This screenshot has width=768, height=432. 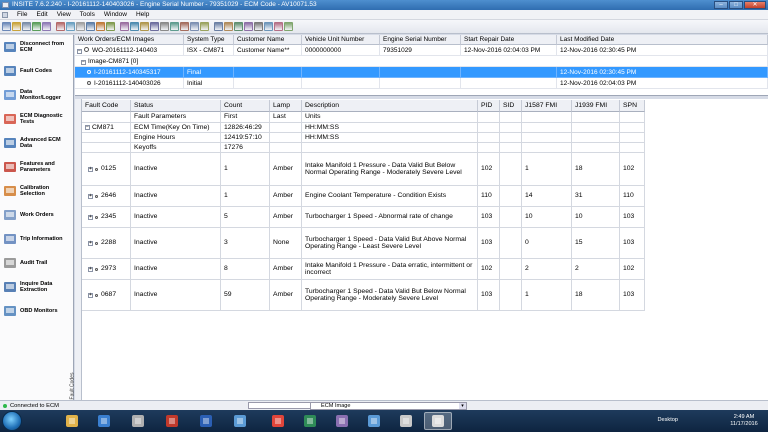 I want to click on col-header-lamp: Lamp, so click(x=286, y=106).